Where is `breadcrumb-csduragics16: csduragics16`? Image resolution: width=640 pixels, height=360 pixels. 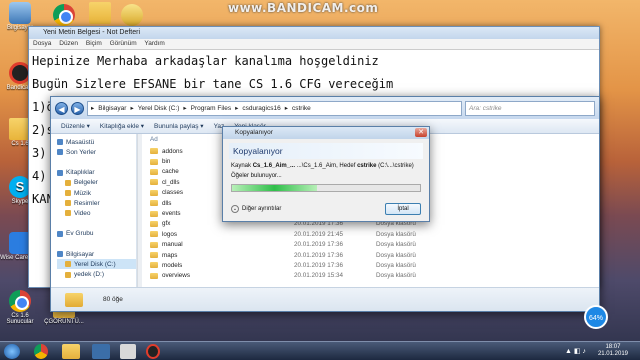 breadcrumb-csduragics16: csduragics16 is located at coordinates (261, 108).